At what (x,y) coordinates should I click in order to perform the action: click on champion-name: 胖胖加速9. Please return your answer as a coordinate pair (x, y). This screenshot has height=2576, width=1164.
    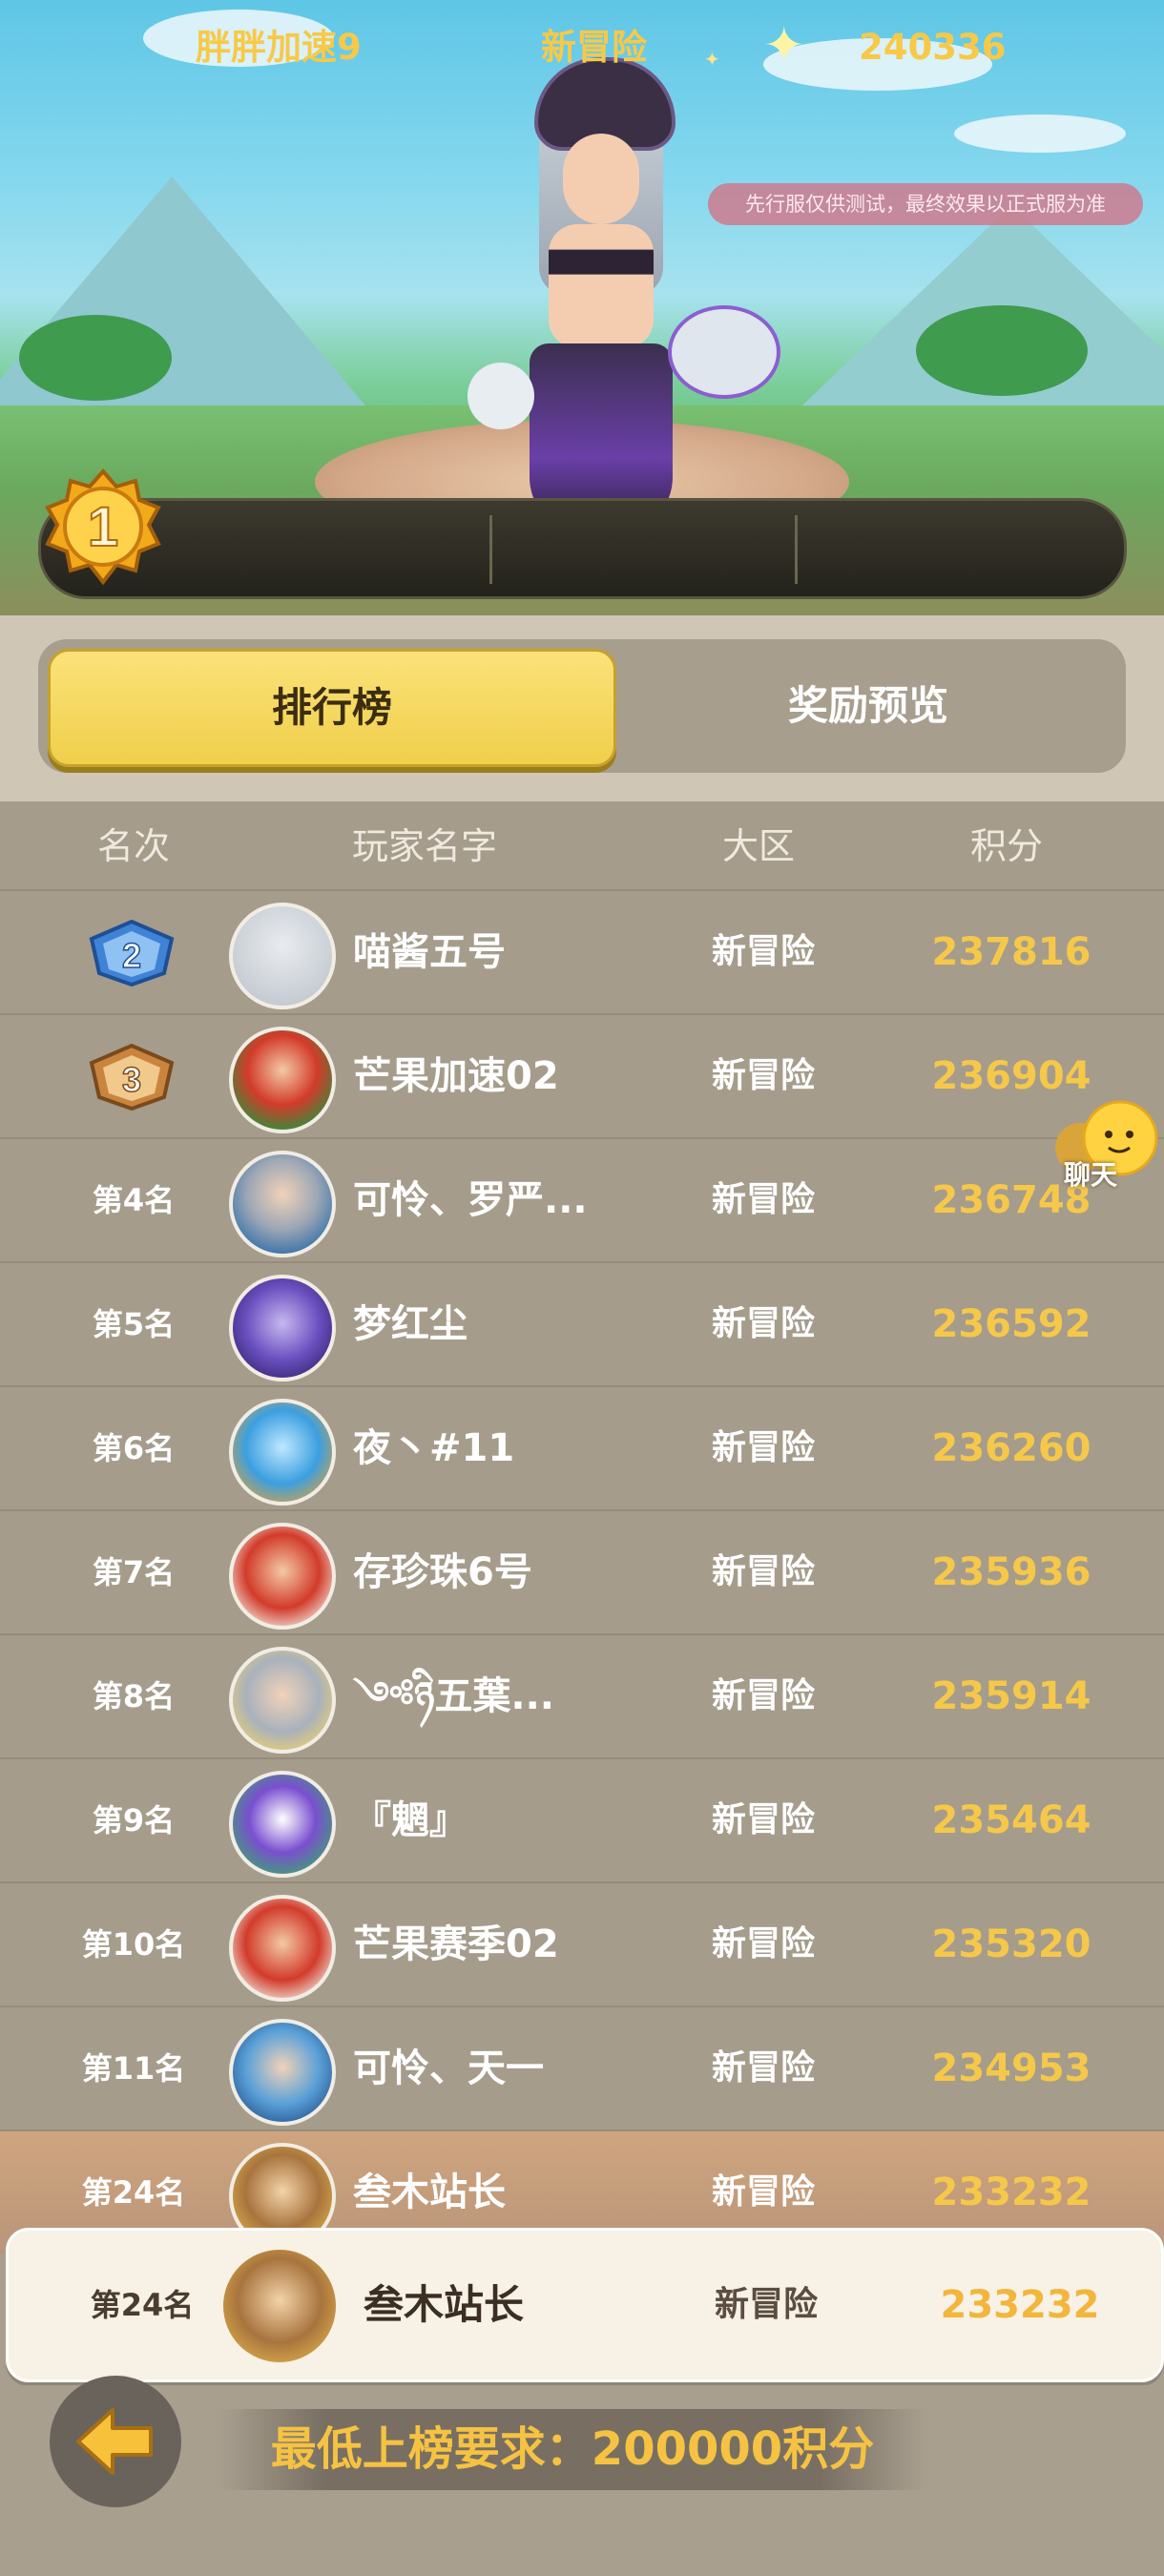
    Looking at the image, I should click on (279, 47).